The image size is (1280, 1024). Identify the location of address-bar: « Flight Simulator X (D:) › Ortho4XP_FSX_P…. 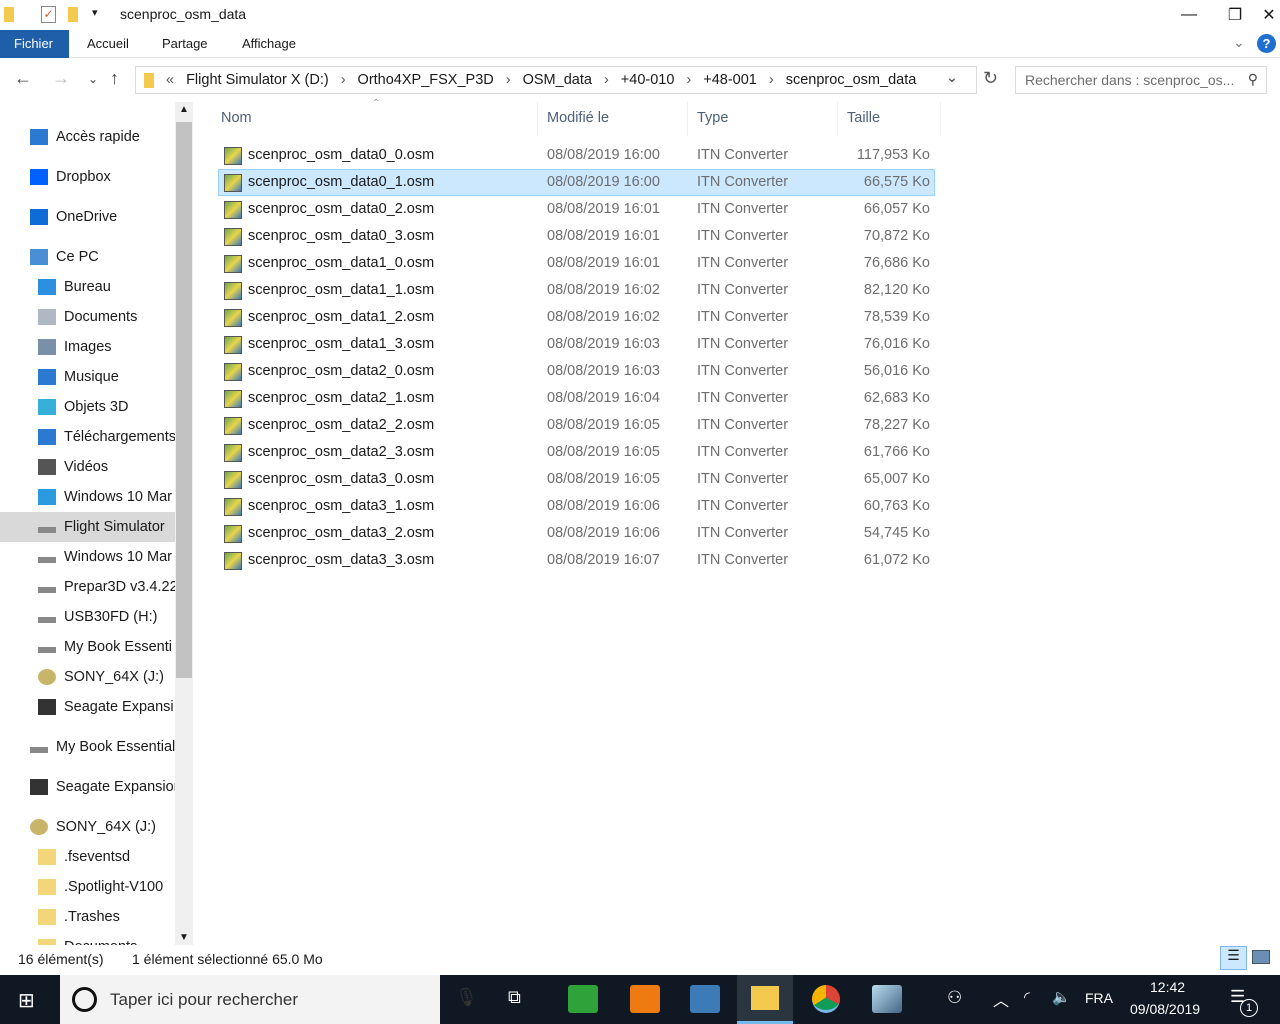
(556, 80).